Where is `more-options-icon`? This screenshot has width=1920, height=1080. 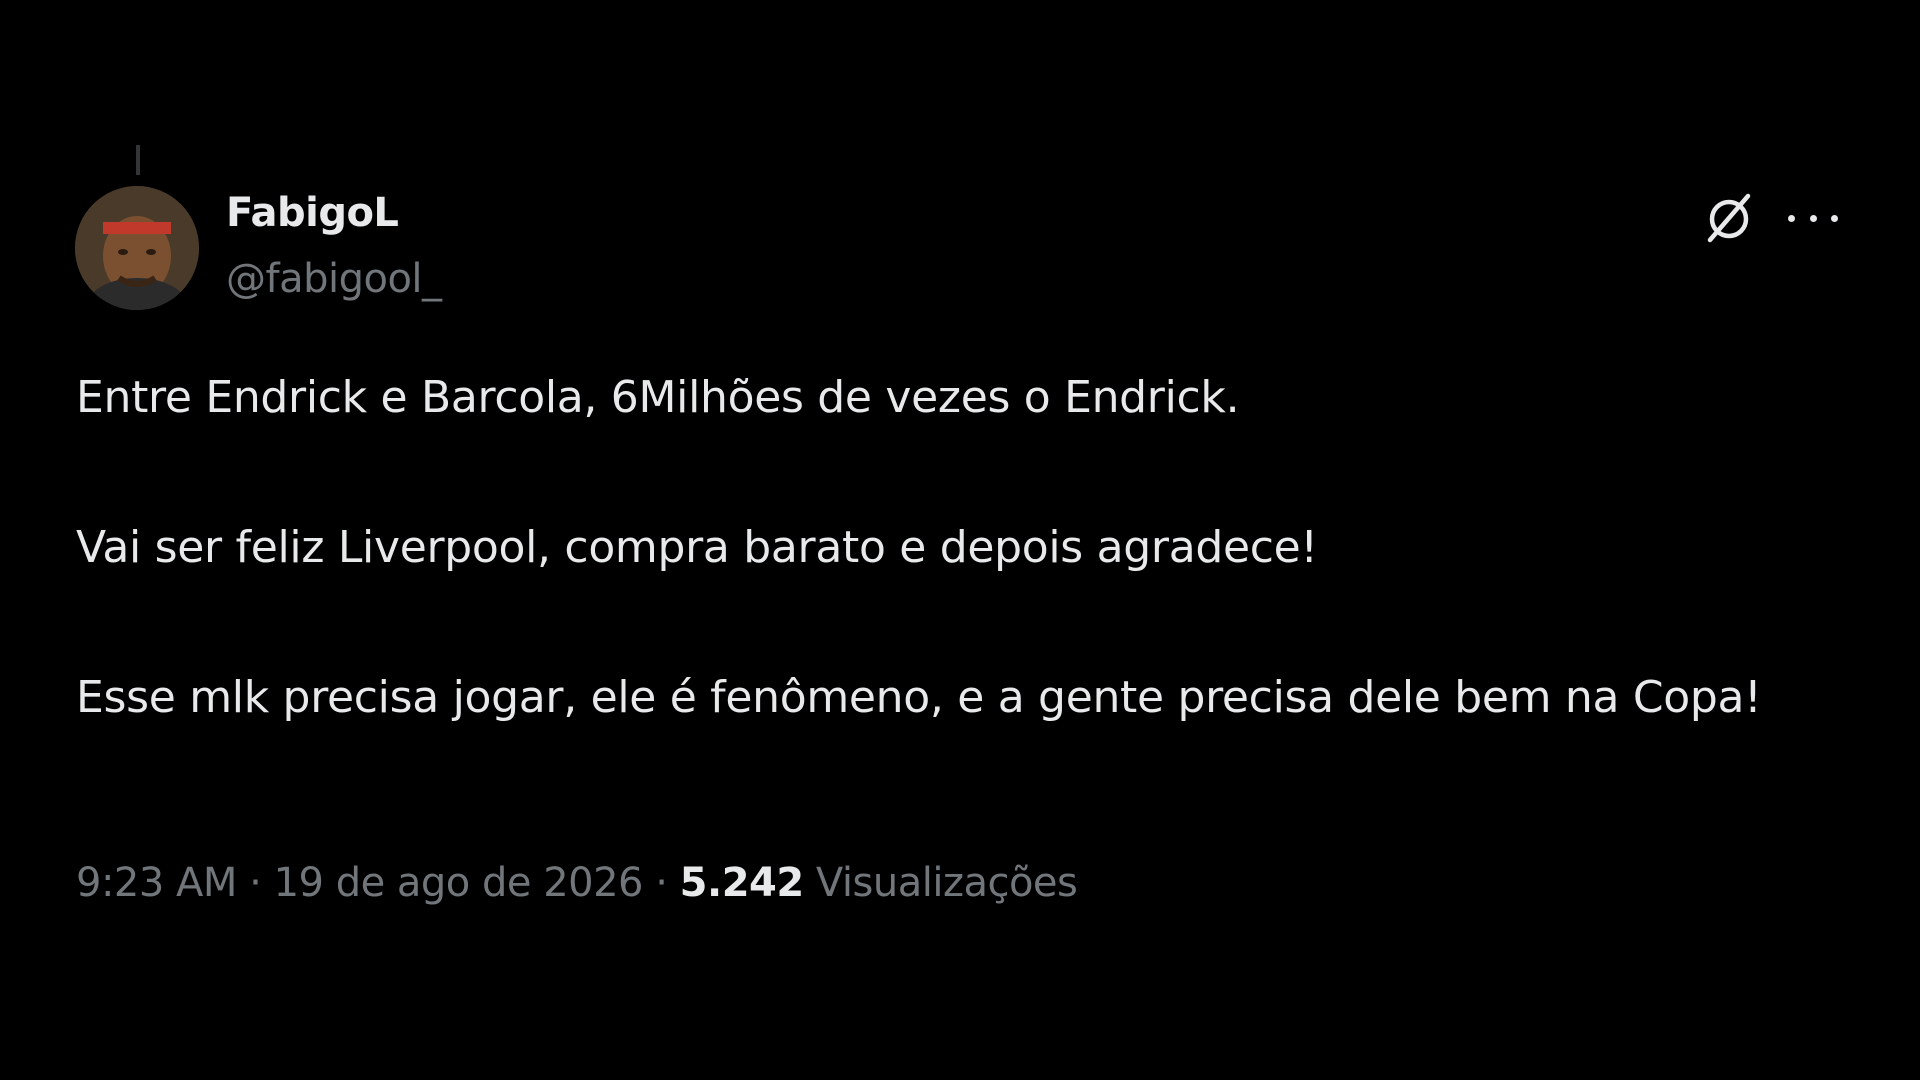 more-options-icon is located at coordinates (1813, 218).